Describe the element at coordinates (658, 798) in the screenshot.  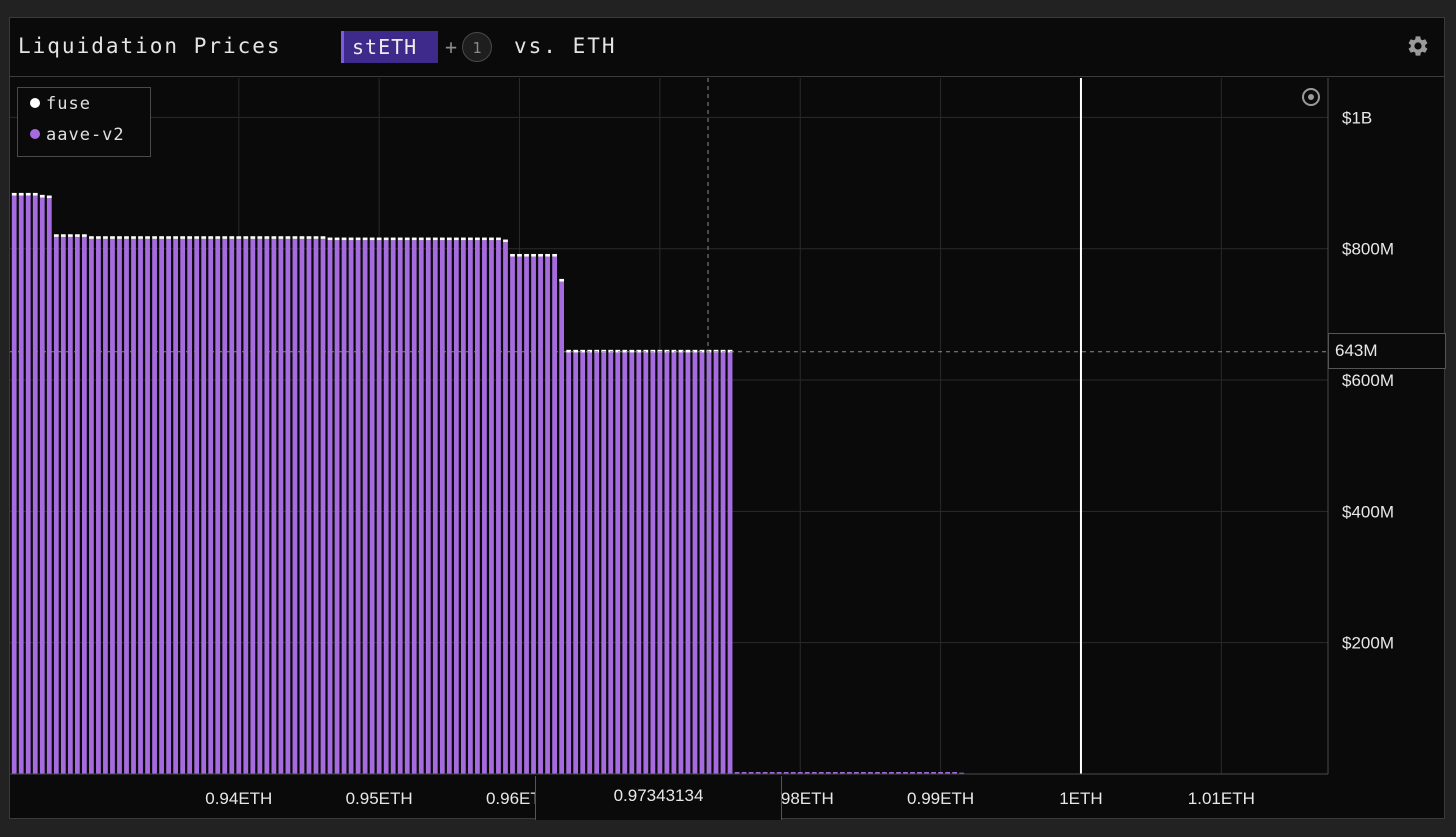
I see `crosshair-x-label: 0.97343134` at that location.